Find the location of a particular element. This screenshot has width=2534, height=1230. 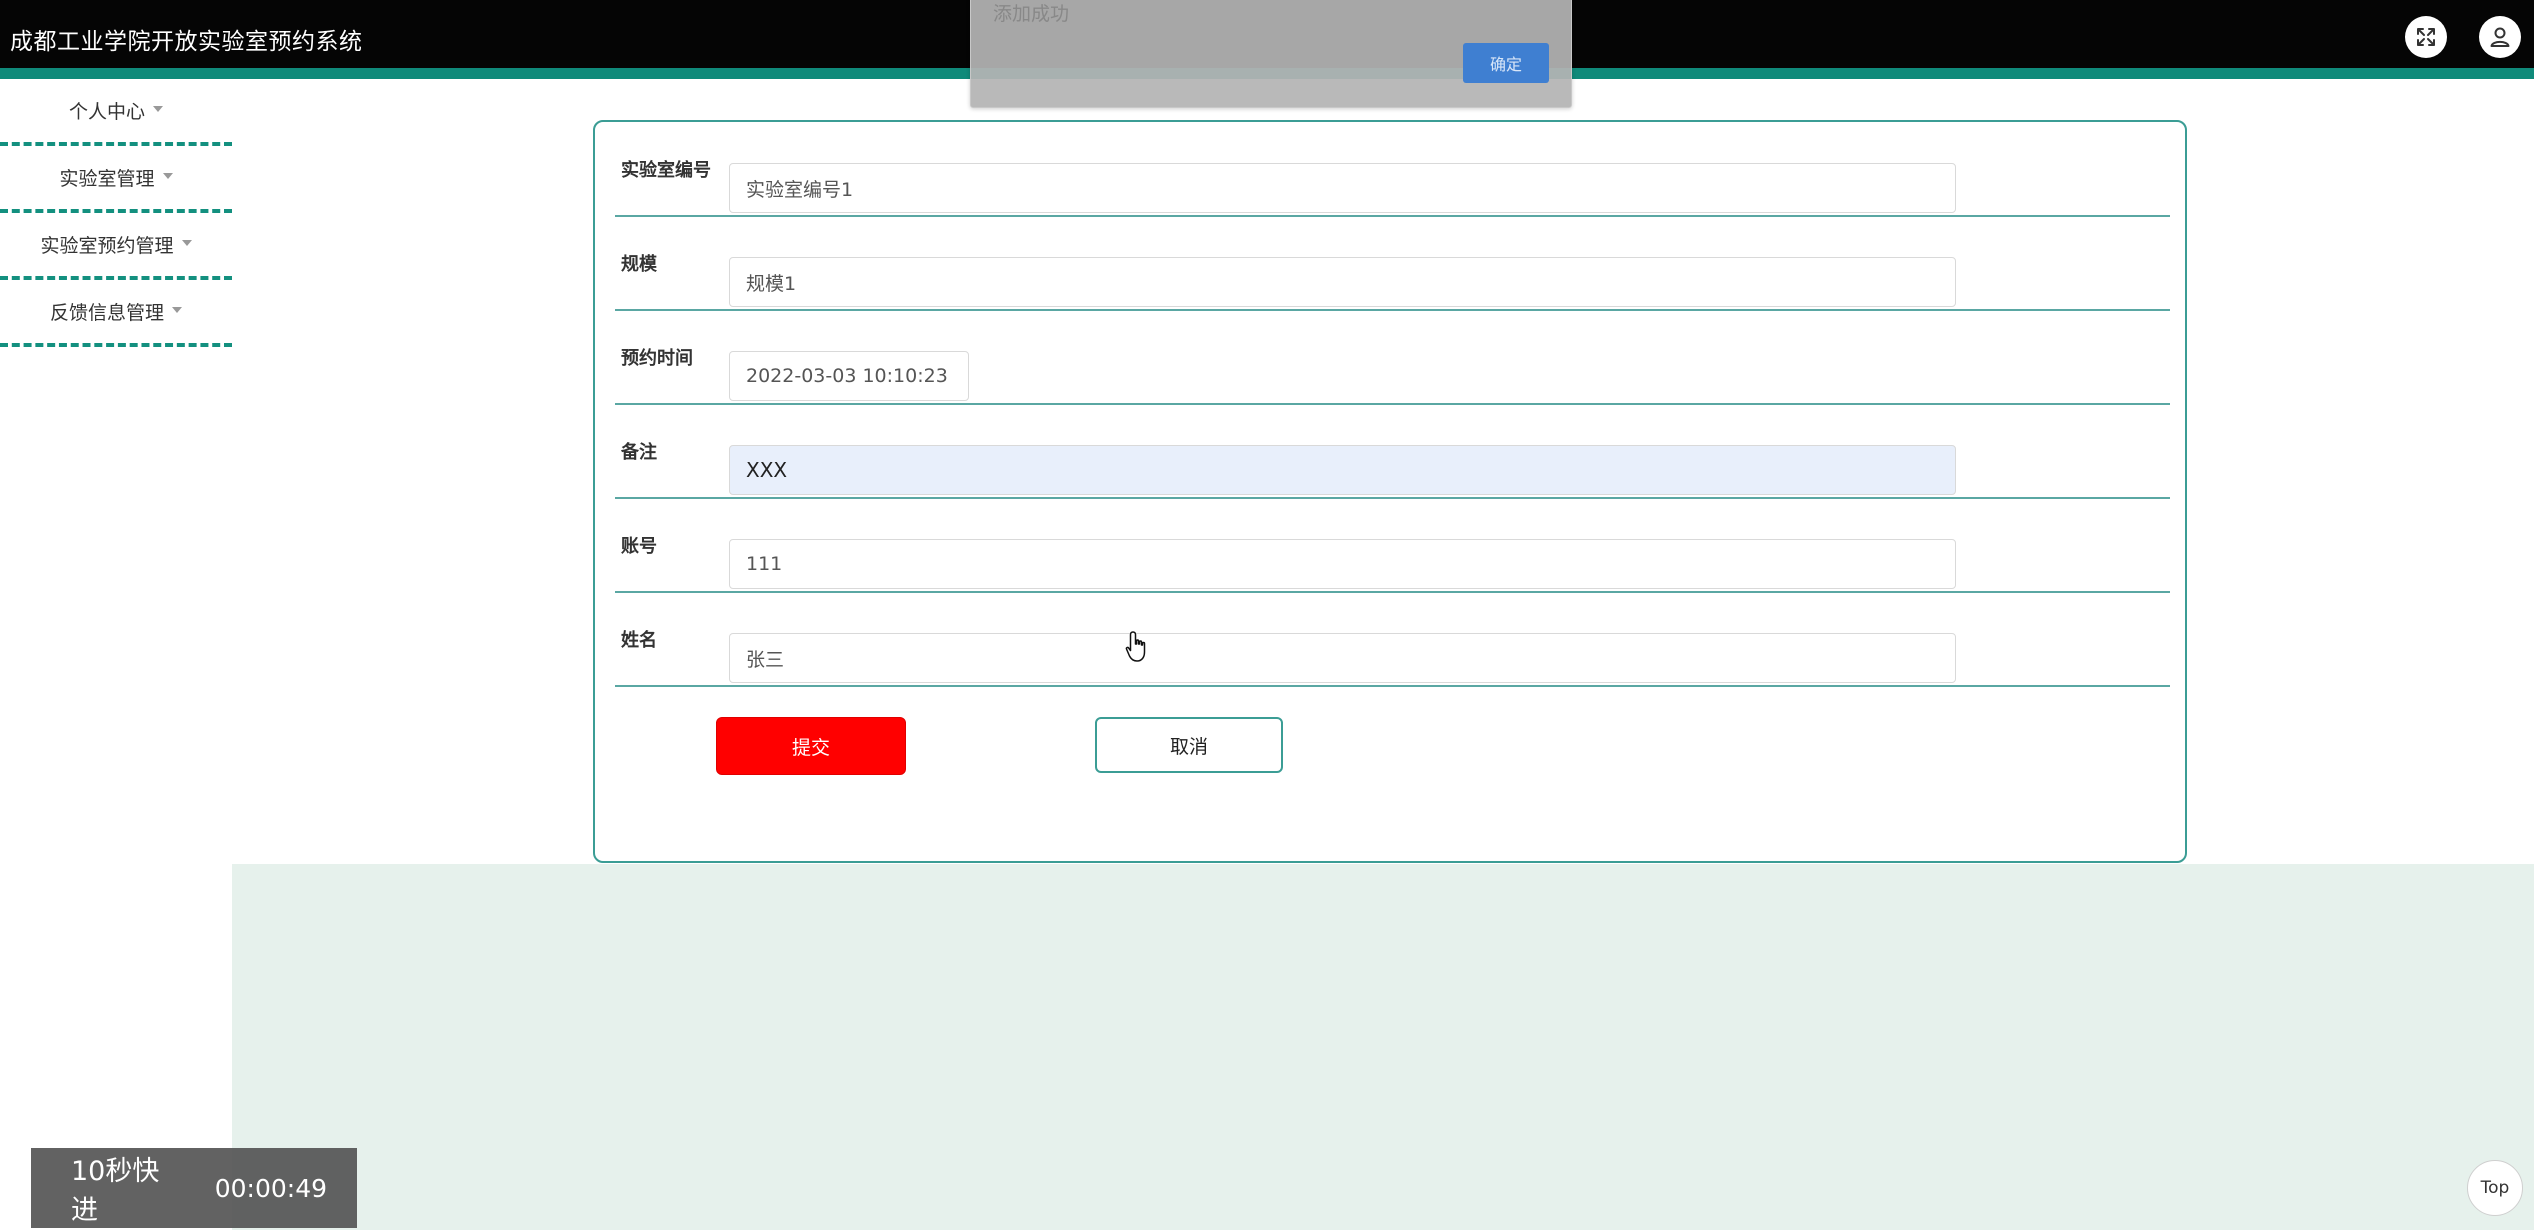

remark-input: XXX is located at coordinates (1342, 470).